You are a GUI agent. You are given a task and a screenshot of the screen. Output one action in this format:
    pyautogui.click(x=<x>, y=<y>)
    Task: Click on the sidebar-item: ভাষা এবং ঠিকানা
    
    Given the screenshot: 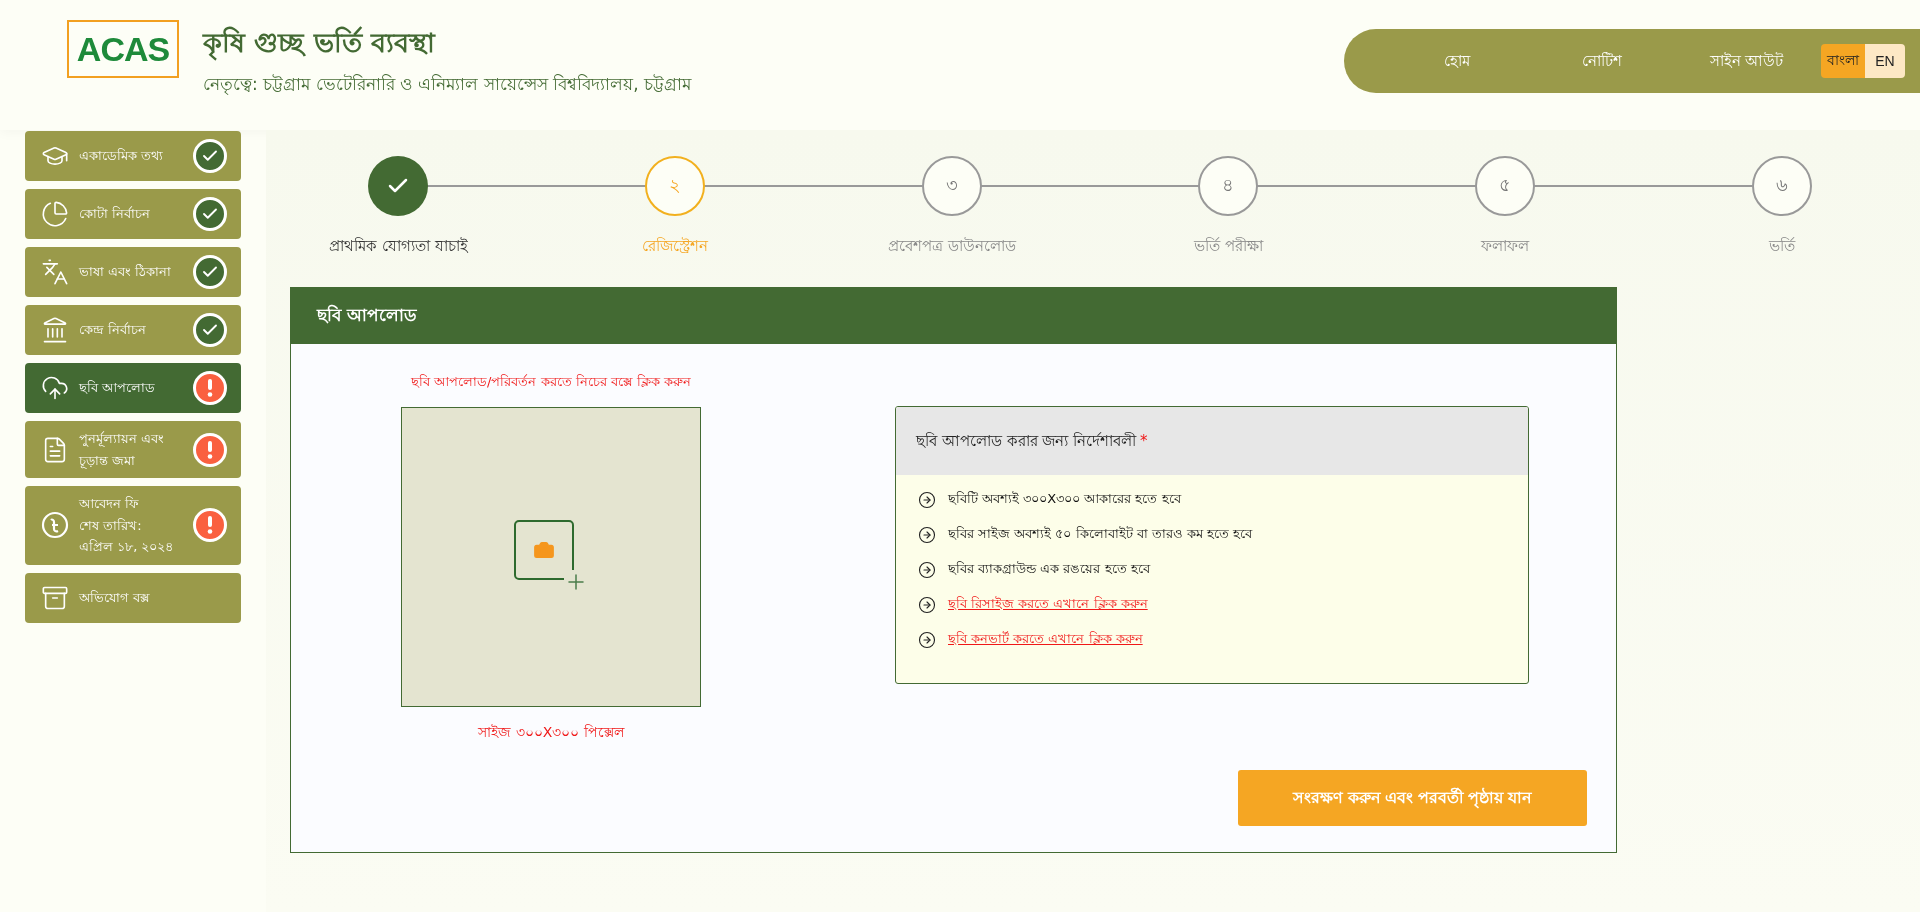 What is the action you would take?
    pyautogui.click(x=133, y=272)
    